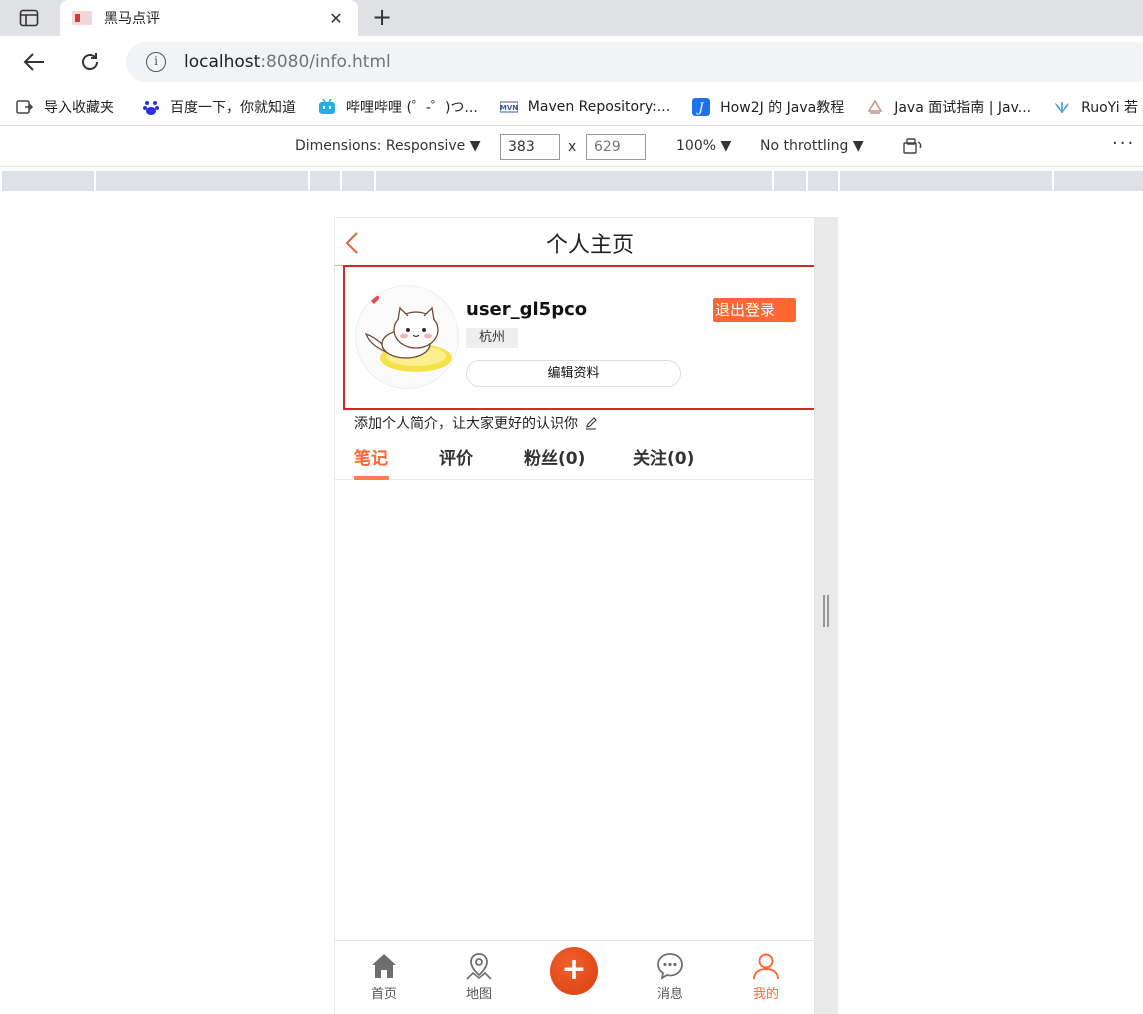  What do you see at coordinates (371, 478) in the screenshot?
I see `active-tab-indicator` at bounding box center [371, 478].